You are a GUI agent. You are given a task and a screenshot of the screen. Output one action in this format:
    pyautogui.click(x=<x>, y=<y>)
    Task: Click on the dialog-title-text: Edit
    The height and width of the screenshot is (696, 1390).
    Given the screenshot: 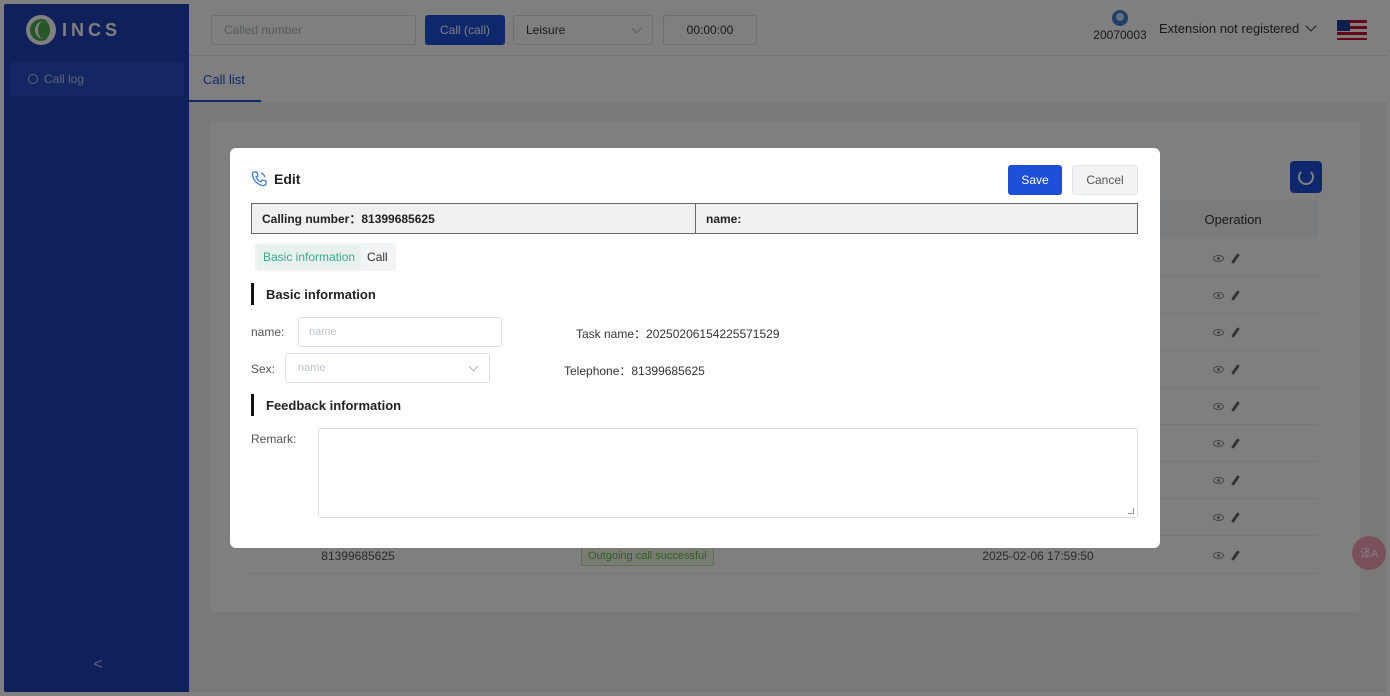 What is the action you would take?
    pyautogui.click(x=287, y=179)
    